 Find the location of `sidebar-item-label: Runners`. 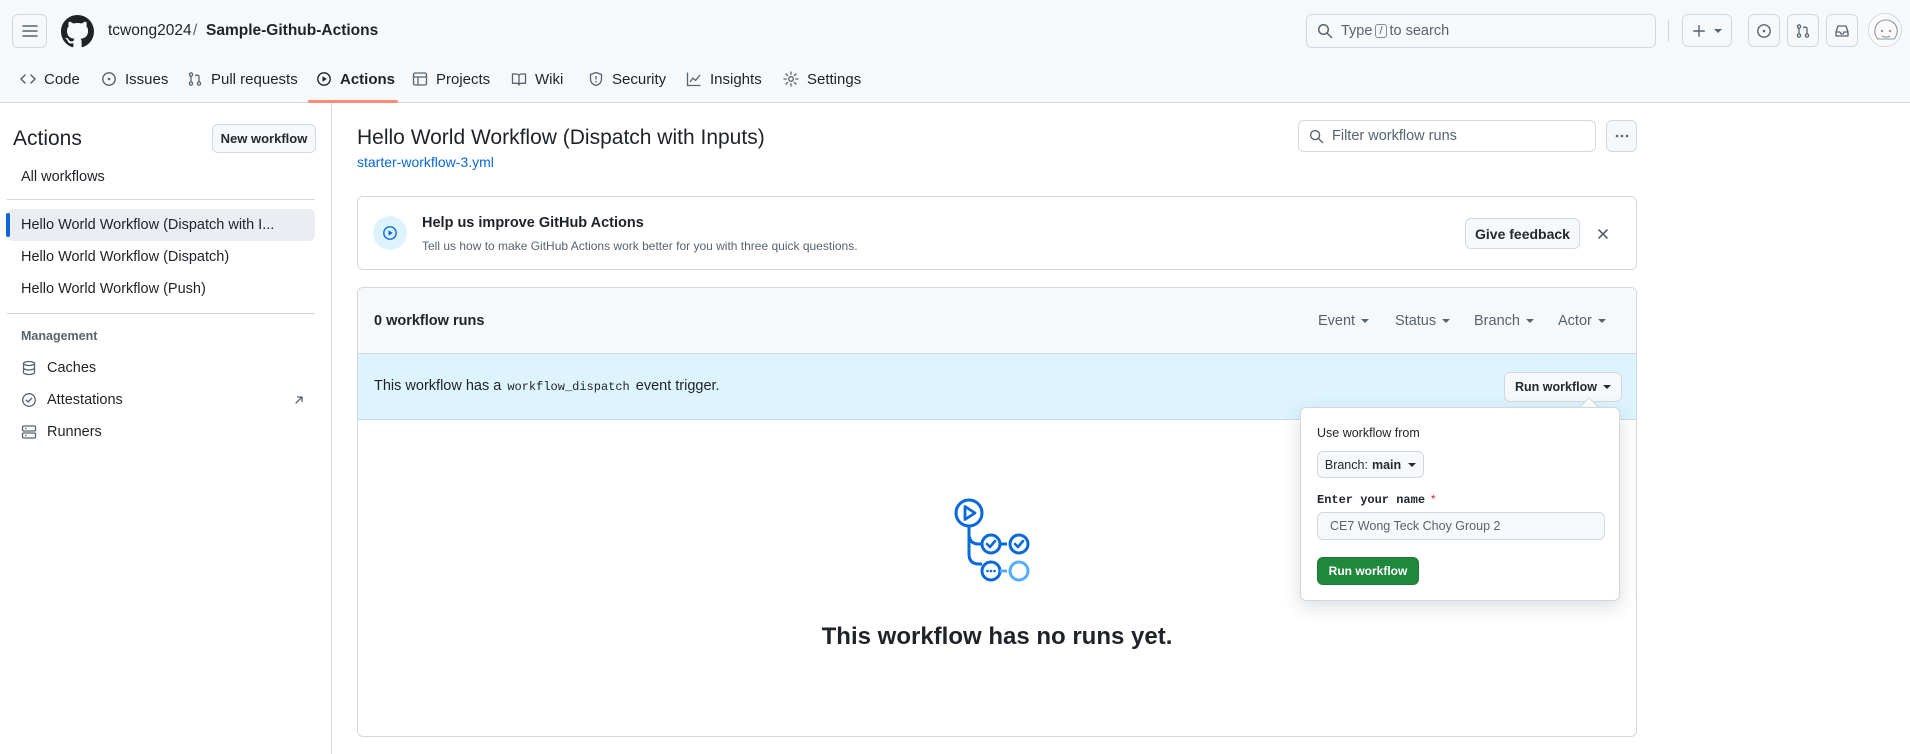

sidebar-item-label: Runners is located at coordinates (74, 432).